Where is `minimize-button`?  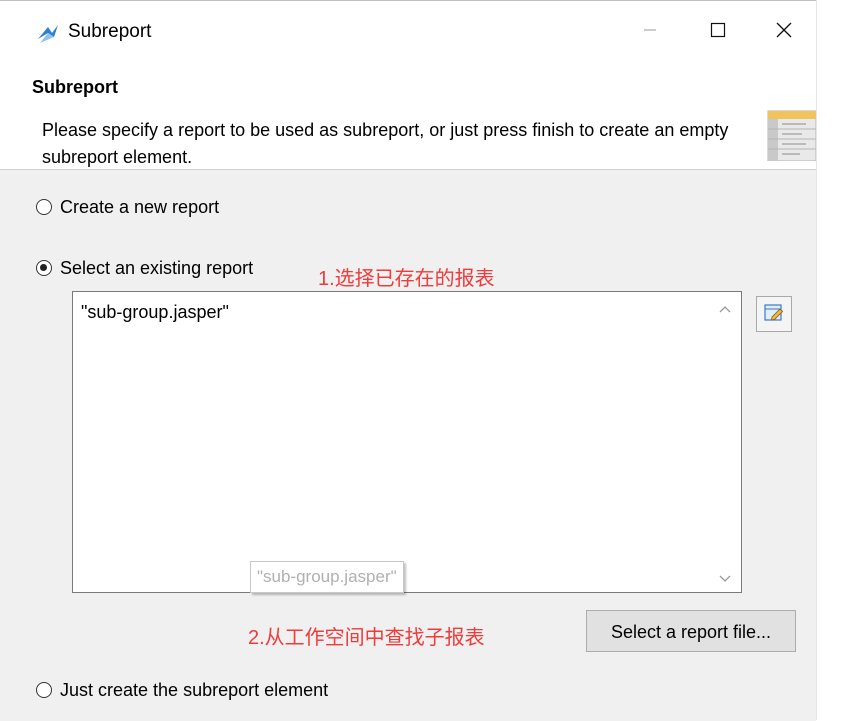
minimize-button is located at coordinates (650, 32).